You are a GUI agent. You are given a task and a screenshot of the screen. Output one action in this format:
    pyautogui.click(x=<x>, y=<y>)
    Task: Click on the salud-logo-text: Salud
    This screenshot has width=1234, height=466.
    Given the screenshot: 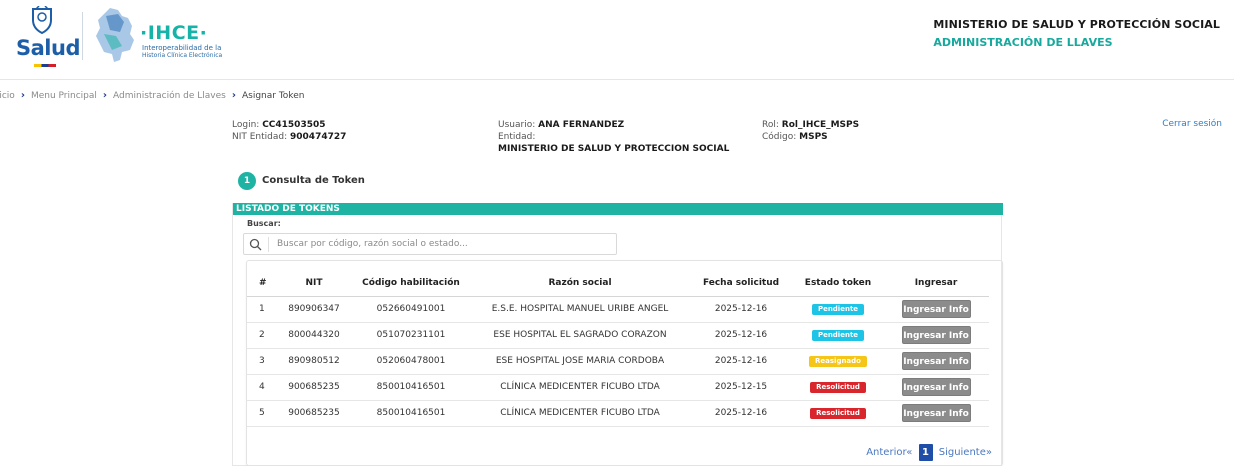 What is the action you would take?
    pyautogui.click(x=48, y=48)
    